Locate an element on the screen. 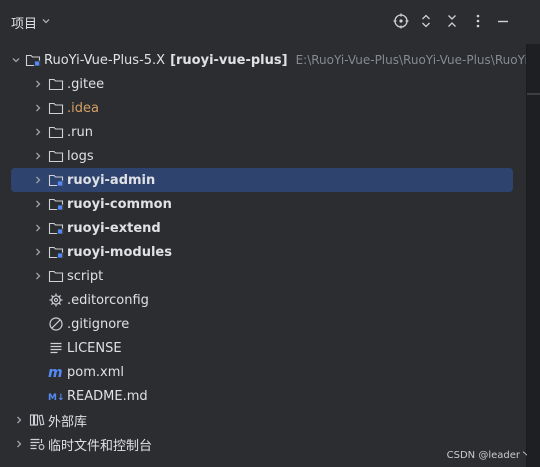 Image resolution: width=540 pixels, height=467 pixels. collapse-all-icon is located at coordinates (452, 21).